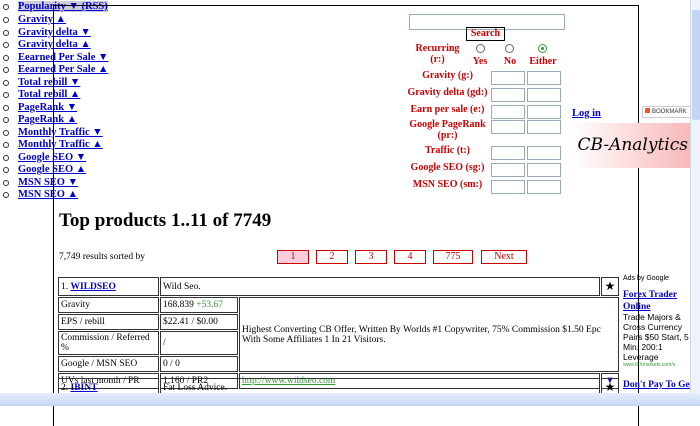 This screenshot has height=426, width=700. Describe the element at coordinates (658, 385) in the screenshot. I see `ad-title: Don't Pay To Get` at that location.